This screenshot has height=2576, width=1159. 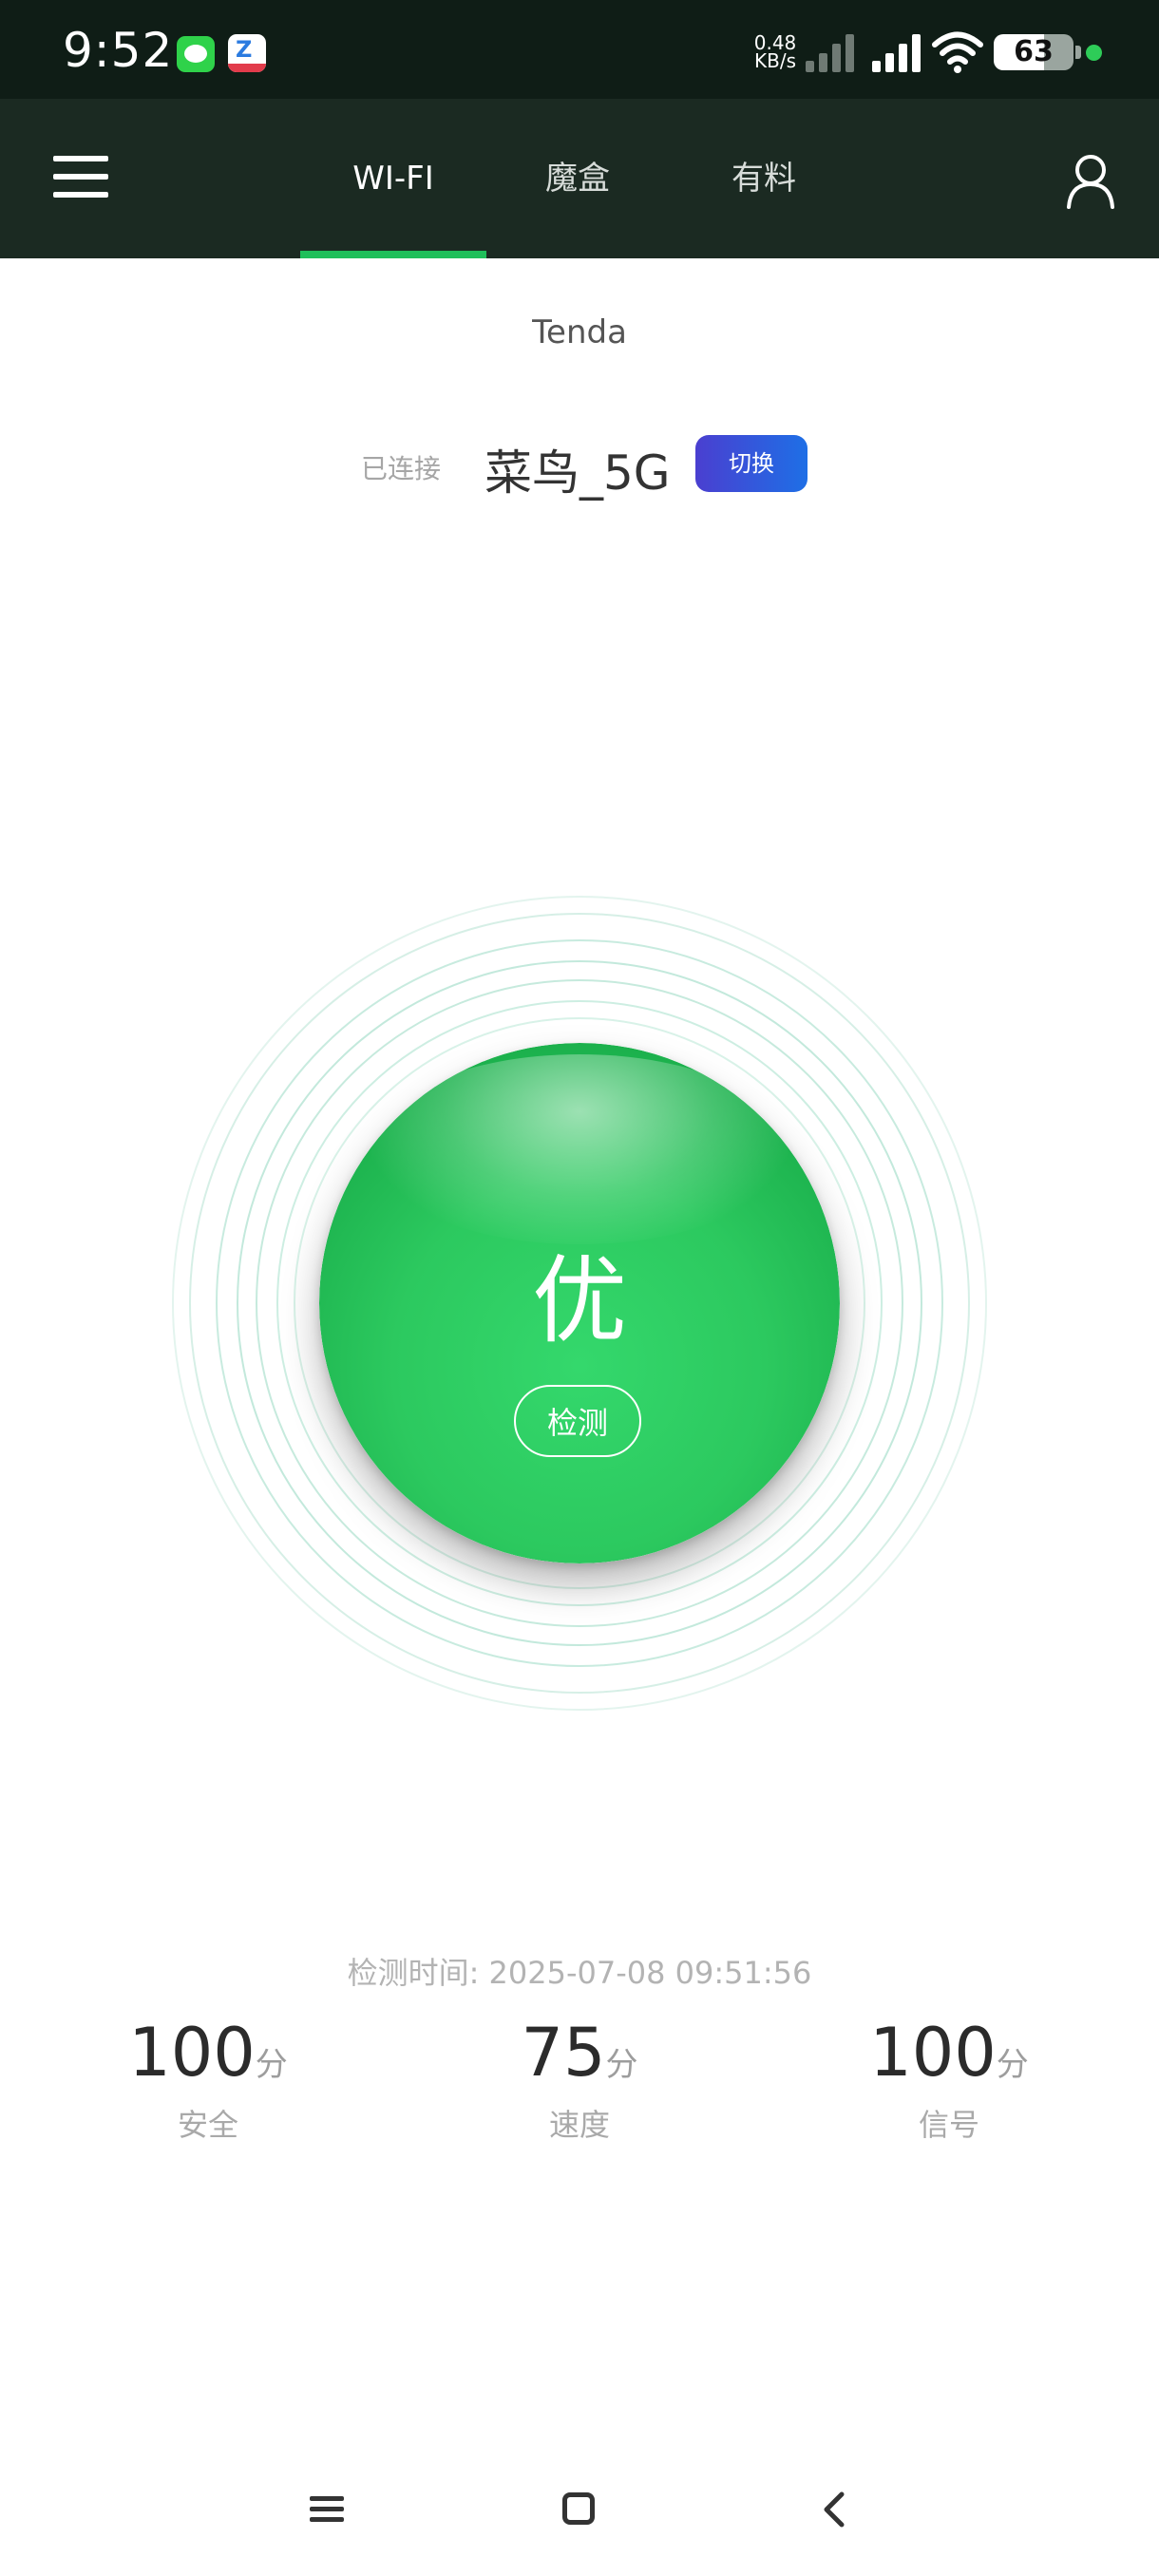 What do you see at coordinates (1078, 52) in the screenshot?
I see `battery-tip` at bounding box center [1078, 52].